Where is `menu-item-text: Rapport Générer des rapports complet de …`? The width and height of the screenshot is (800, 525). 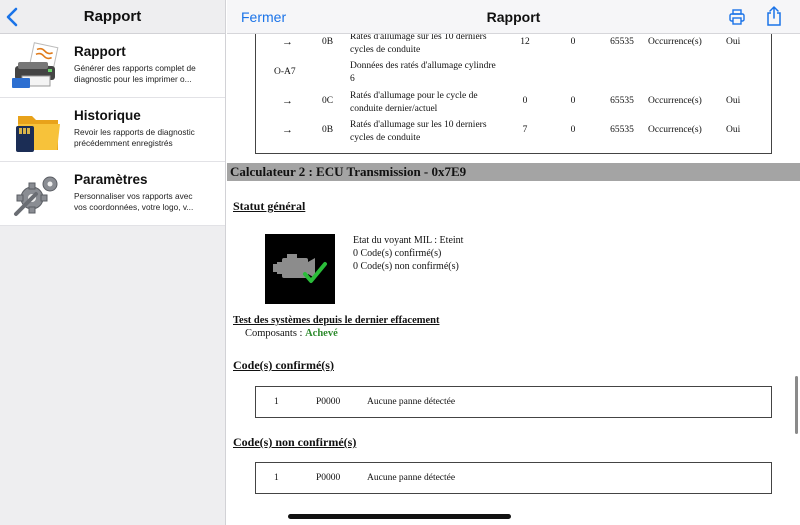
menu-item-text: Rapport Générer des rapports complet de … is located at coordinates (135, 63).